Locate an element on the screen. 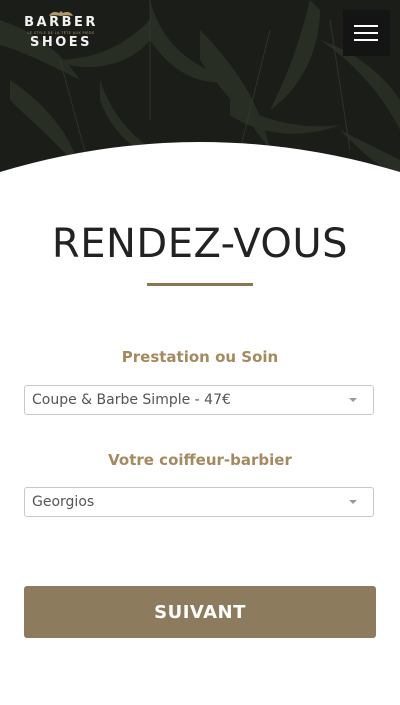  prestation-label: Prestation ou Soin is located at coordinates (200, 357).